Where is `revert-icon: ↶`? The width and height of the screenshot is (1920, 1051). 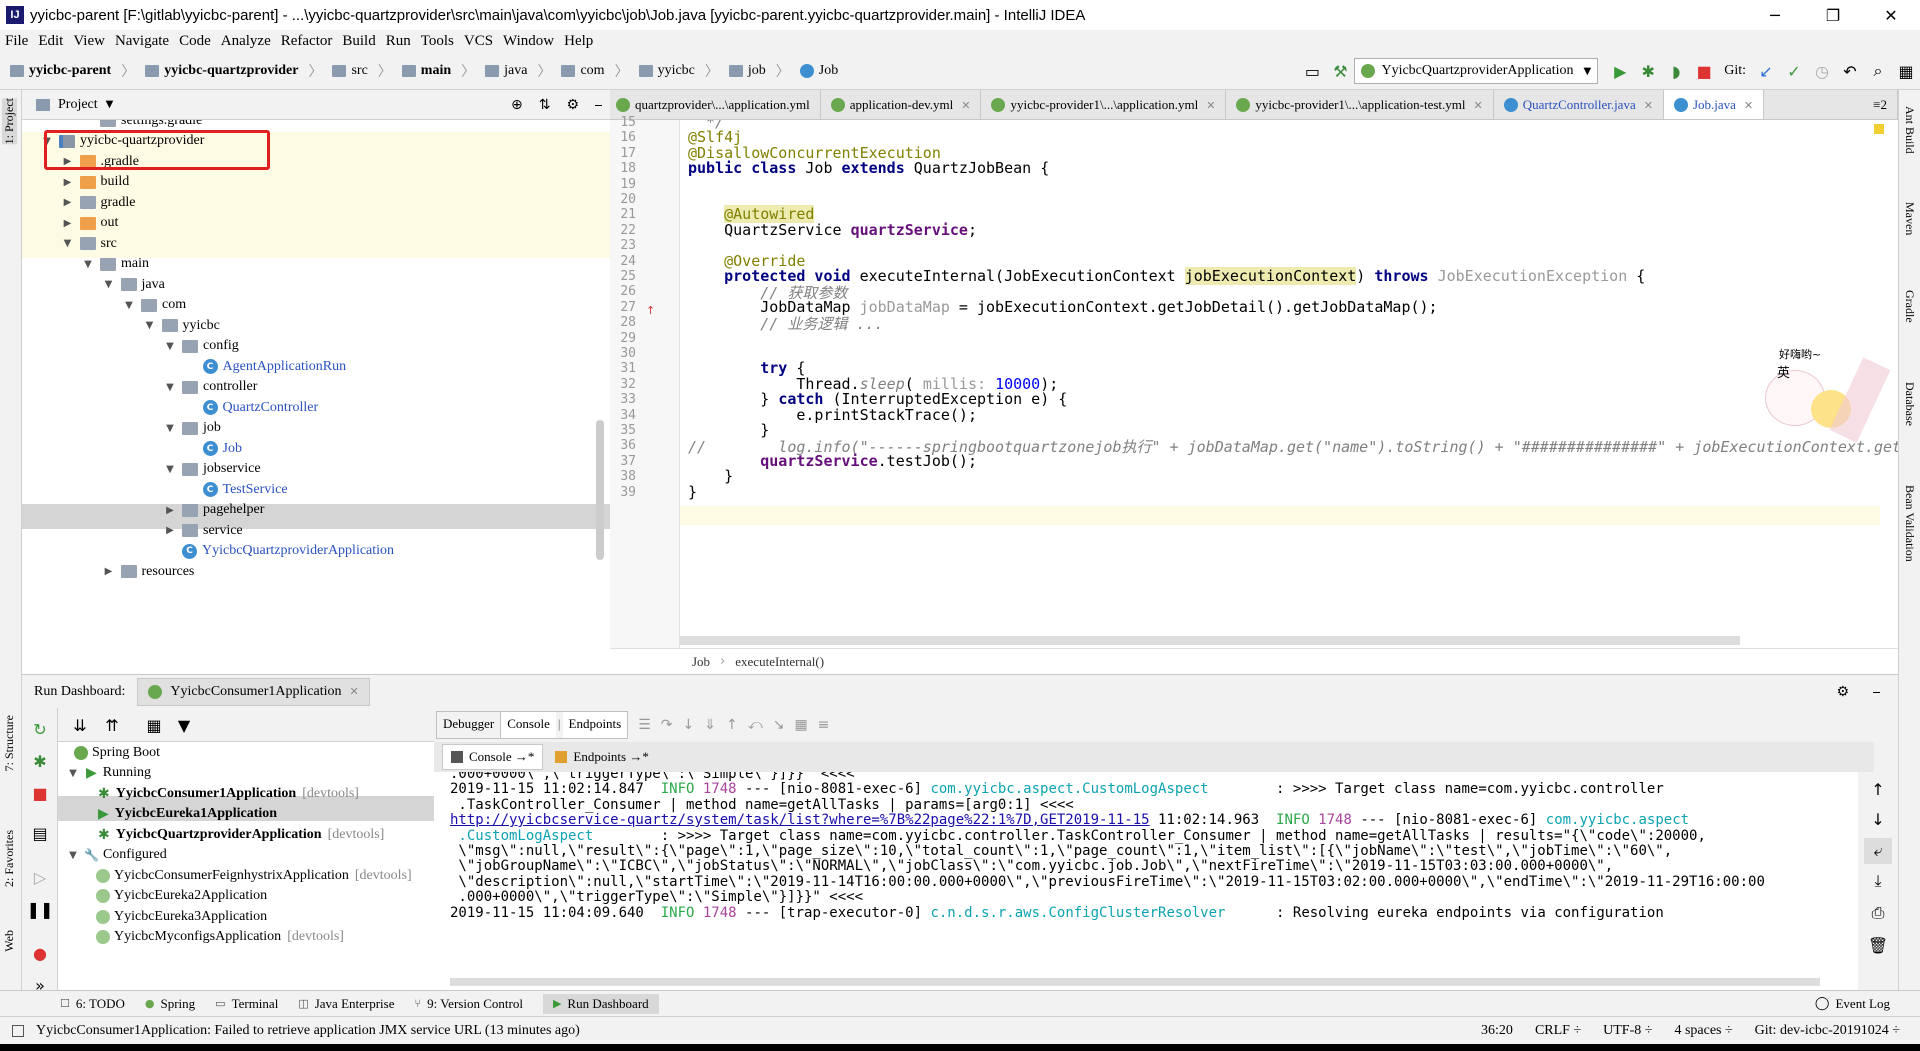
revert-icon: ↶ is located at coordinates (1850, 71).